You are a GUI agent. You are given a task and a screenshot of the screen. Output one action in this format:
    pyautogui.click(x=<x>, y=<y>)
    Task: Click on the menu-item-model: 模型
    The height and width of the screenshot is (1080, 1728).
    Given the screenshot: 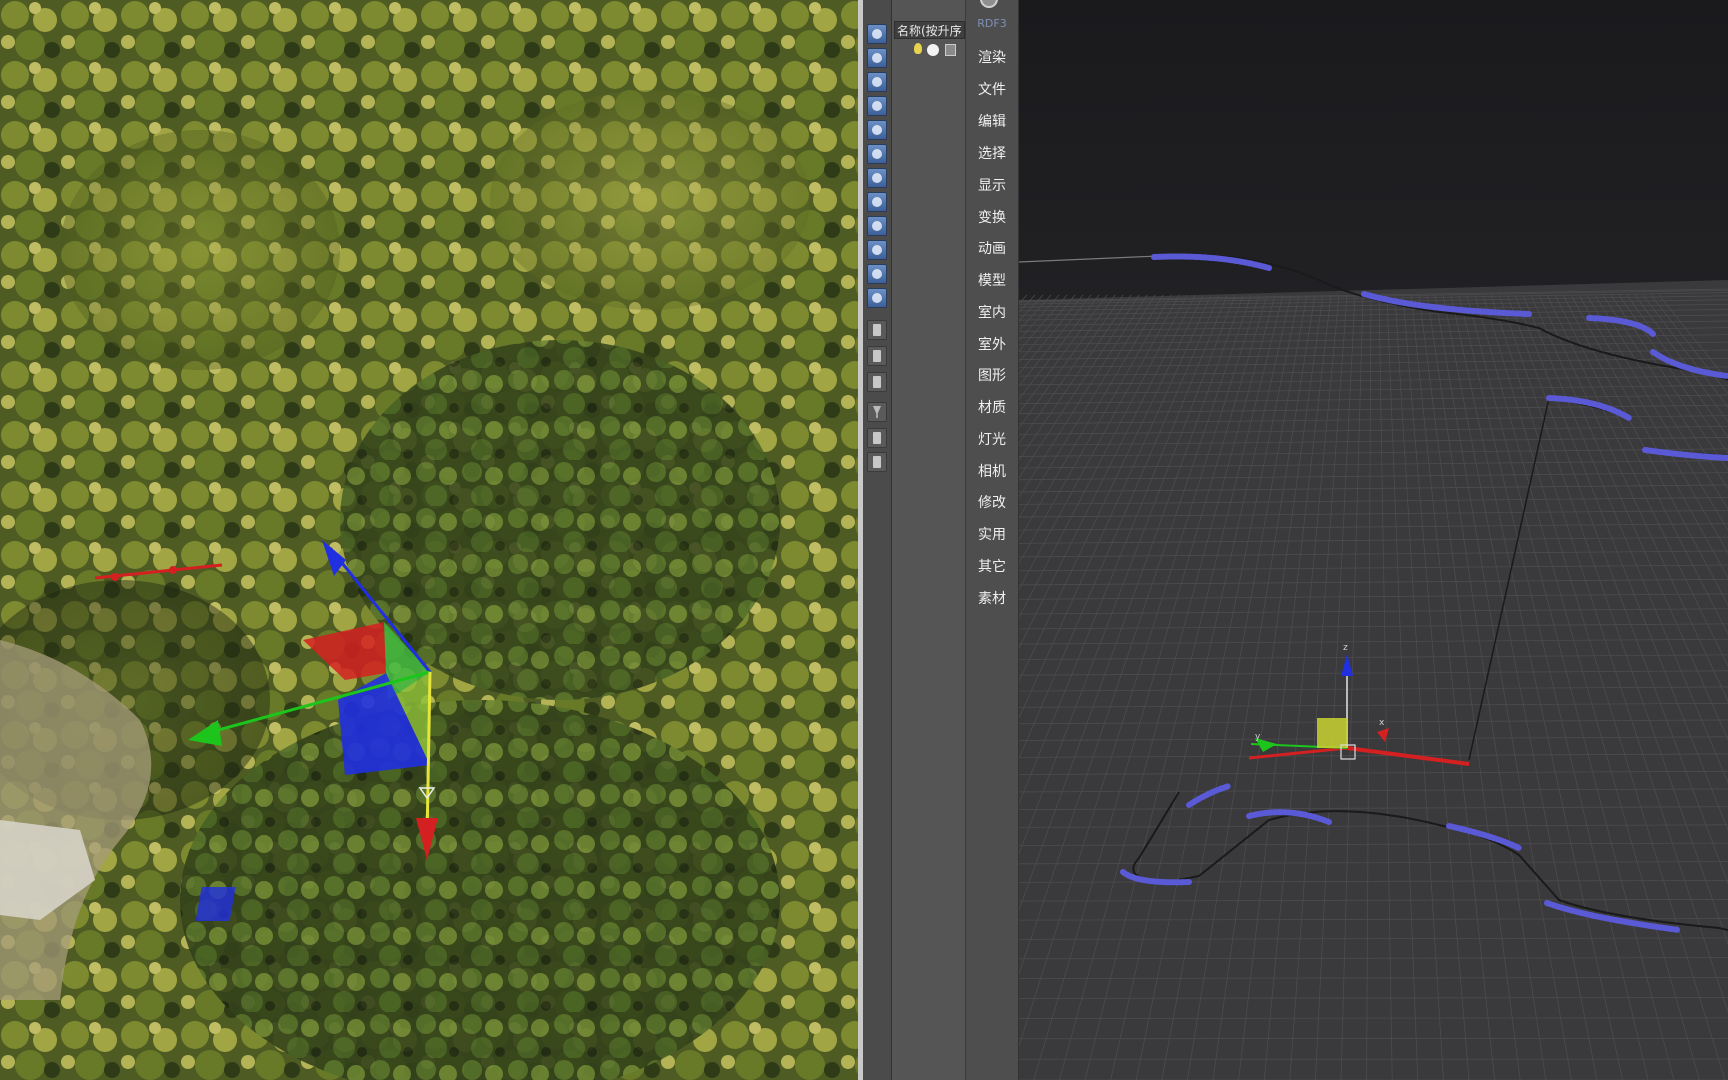 What is the action you would take?
    pyautogui.click(x=992, y=280)
    